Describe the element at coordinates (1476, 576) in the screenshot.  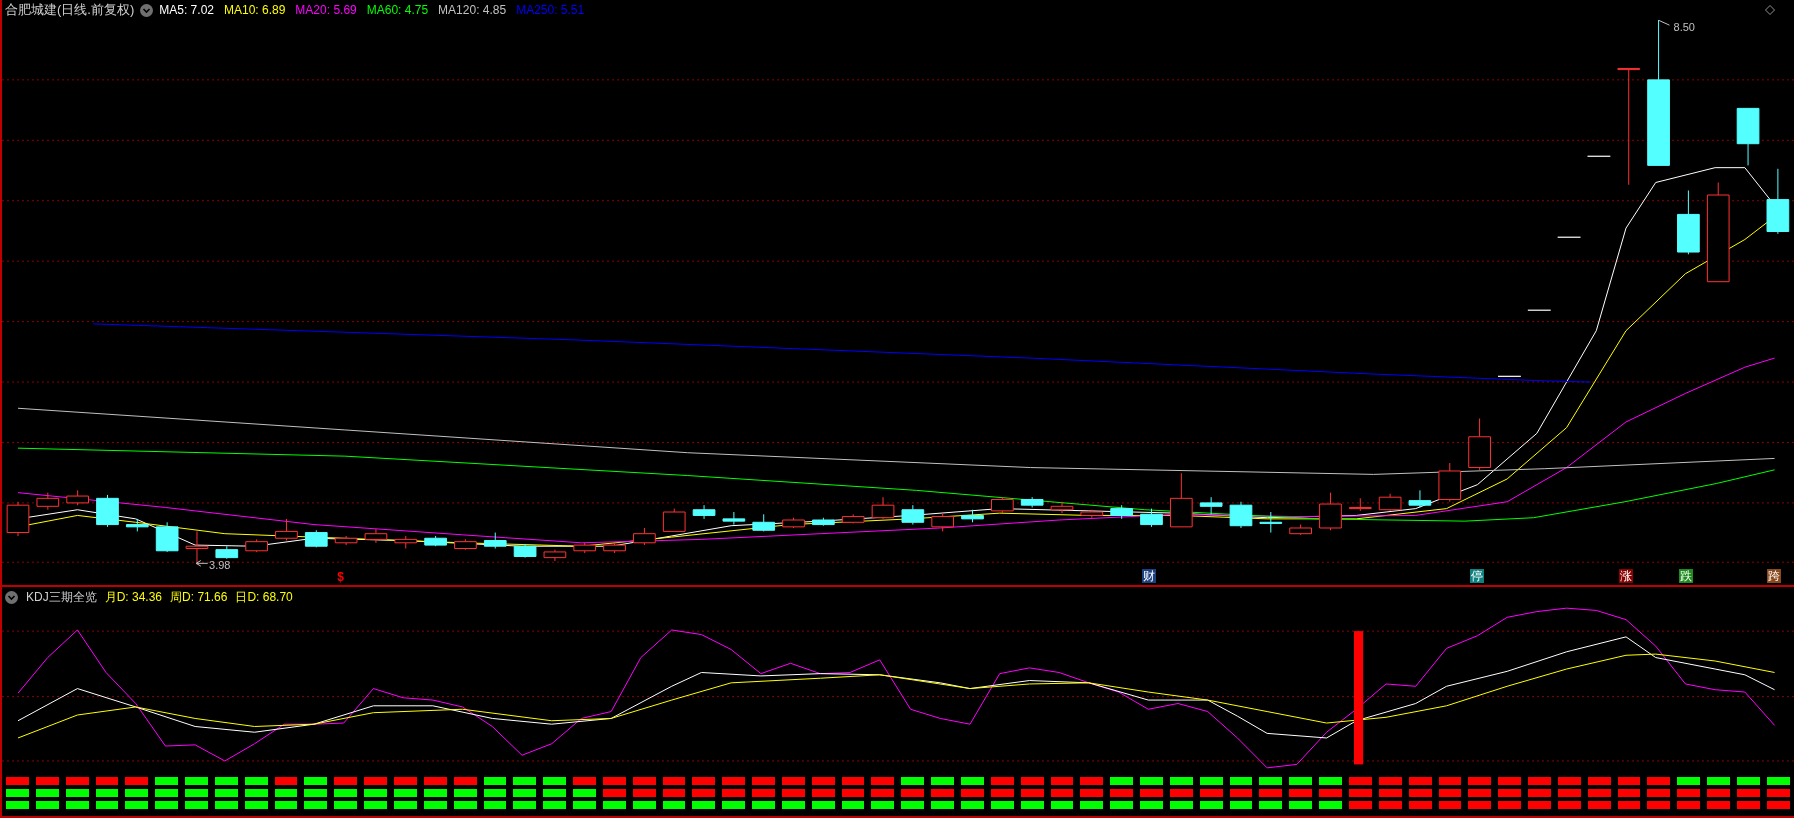
I see `event-marker: 停` at that location.